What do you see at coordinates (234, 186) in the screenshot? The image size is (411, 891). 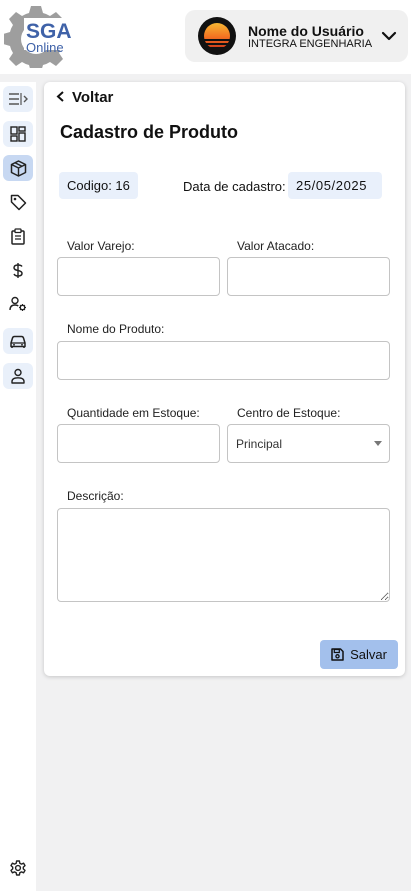 I see `registration-date-label: Data de cadastro:` at bounding box center [234, 186].